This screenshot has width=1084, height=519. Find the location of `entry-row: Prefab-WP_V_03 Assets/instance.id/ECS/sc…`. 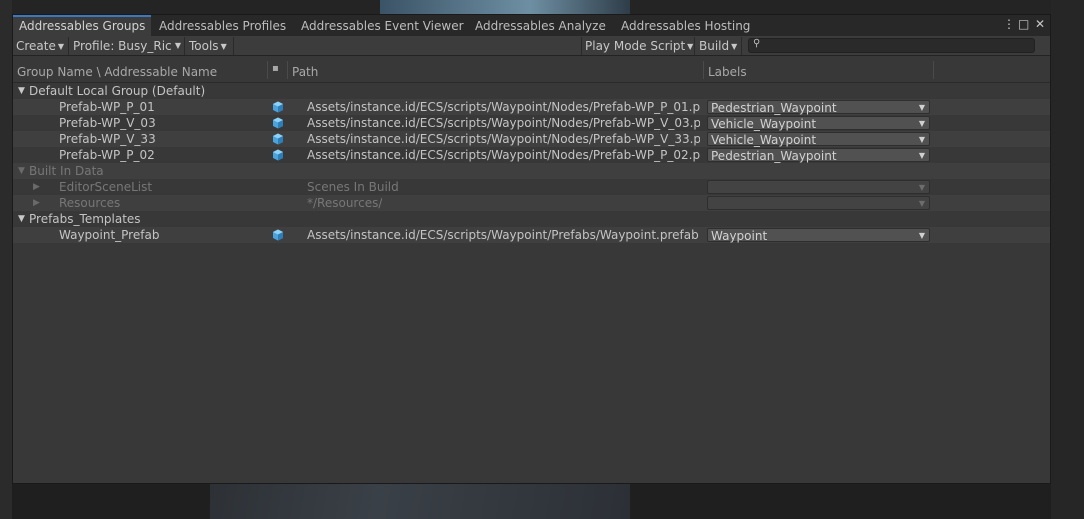

entry-row: Prefab-WP_V_03 Assets/instance.id/ECS/sc… is located at coordinates (531, 123).